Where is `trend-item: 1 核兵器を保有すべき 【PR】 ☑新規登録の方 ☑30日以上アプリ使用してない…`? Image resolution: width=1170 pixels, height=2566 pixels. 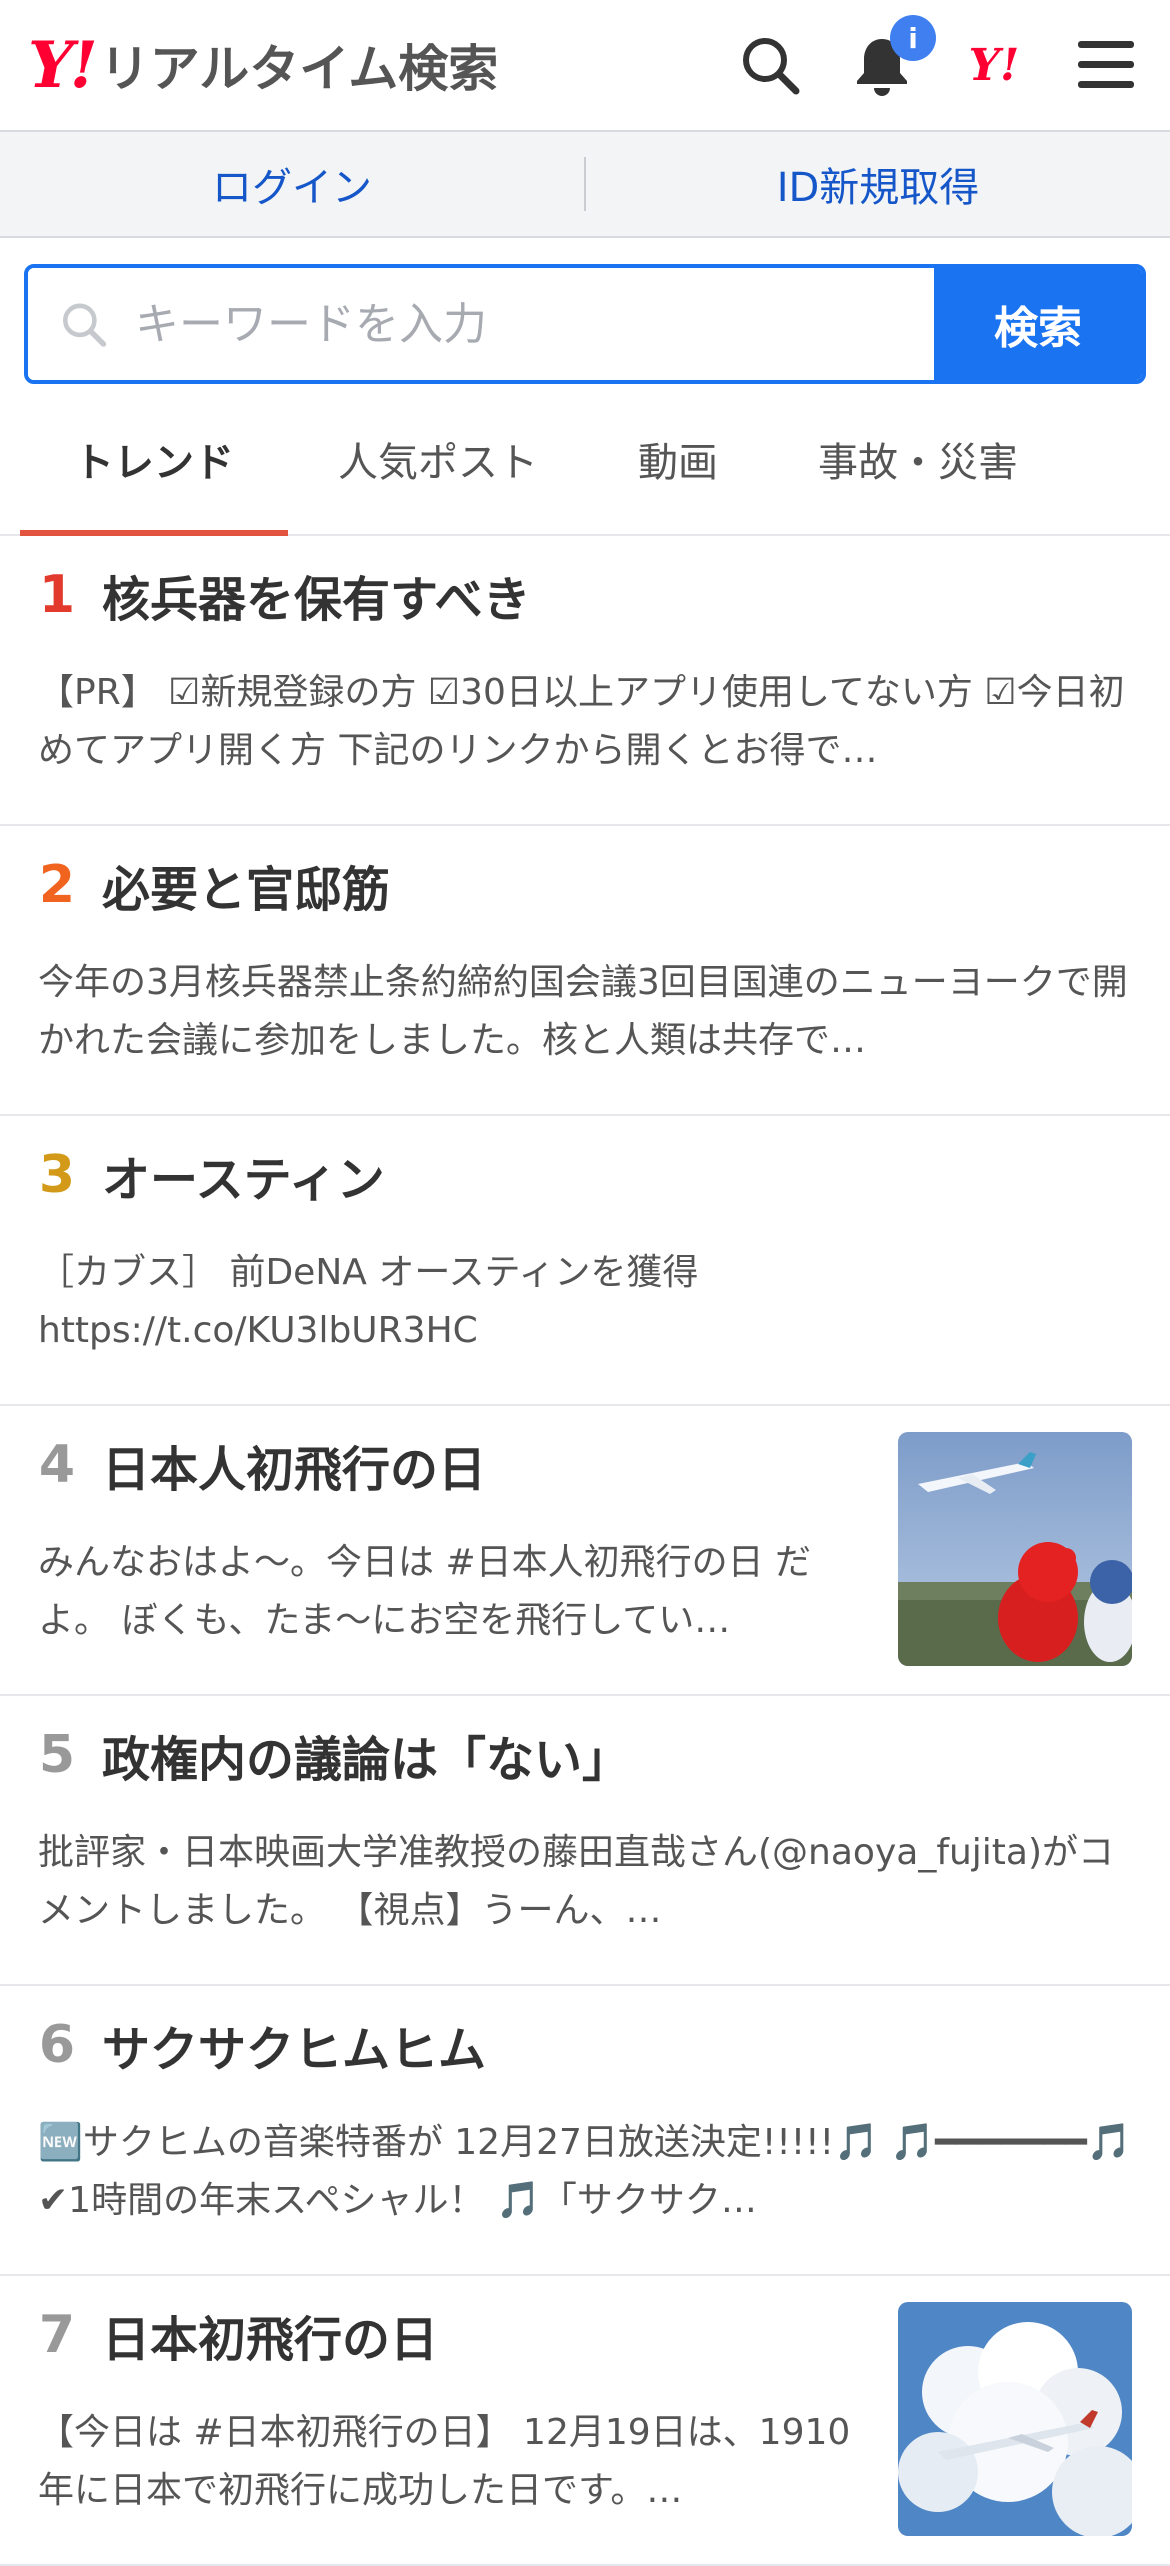 trend-item: 1 核兵器を保有すべき 【PR】 ☑新規登録の方 ☑30日以上アプリ使用してない… is located at coordinates (585, 681).